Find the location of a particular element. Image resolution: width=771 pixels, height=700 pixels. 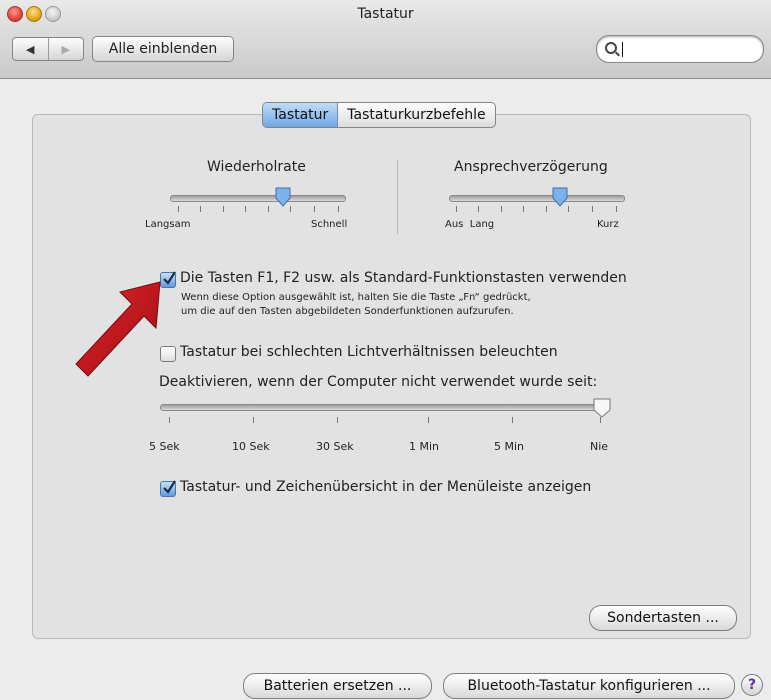

timeout-tick-label: Nie is located at coordinates (599, 446).